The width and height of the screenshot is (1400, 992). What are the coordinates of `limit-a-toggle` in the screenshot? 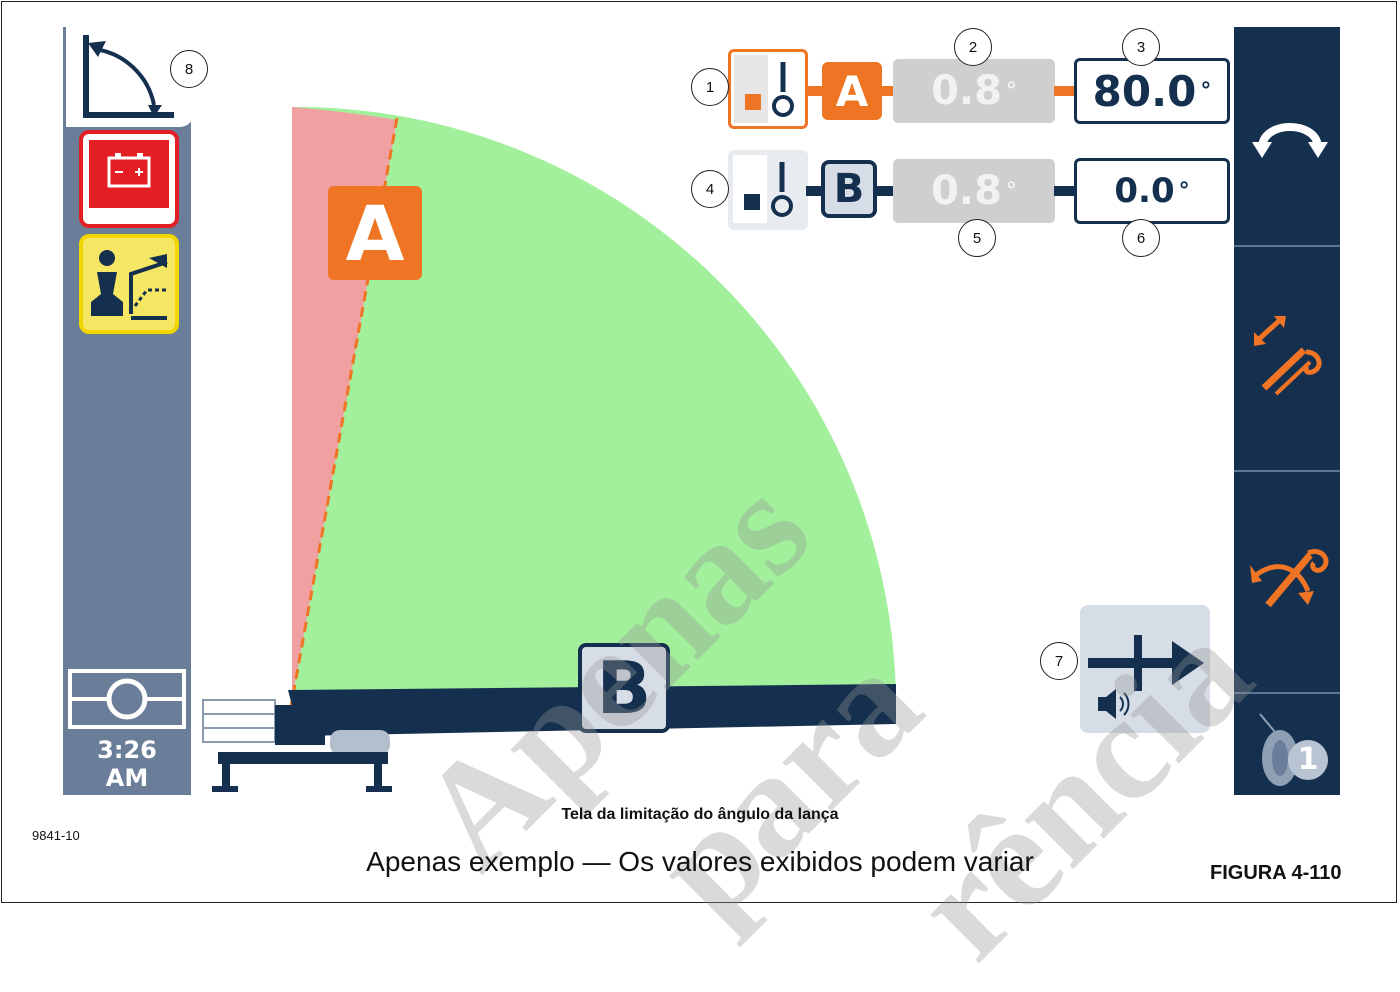 It's located at (768, 89).